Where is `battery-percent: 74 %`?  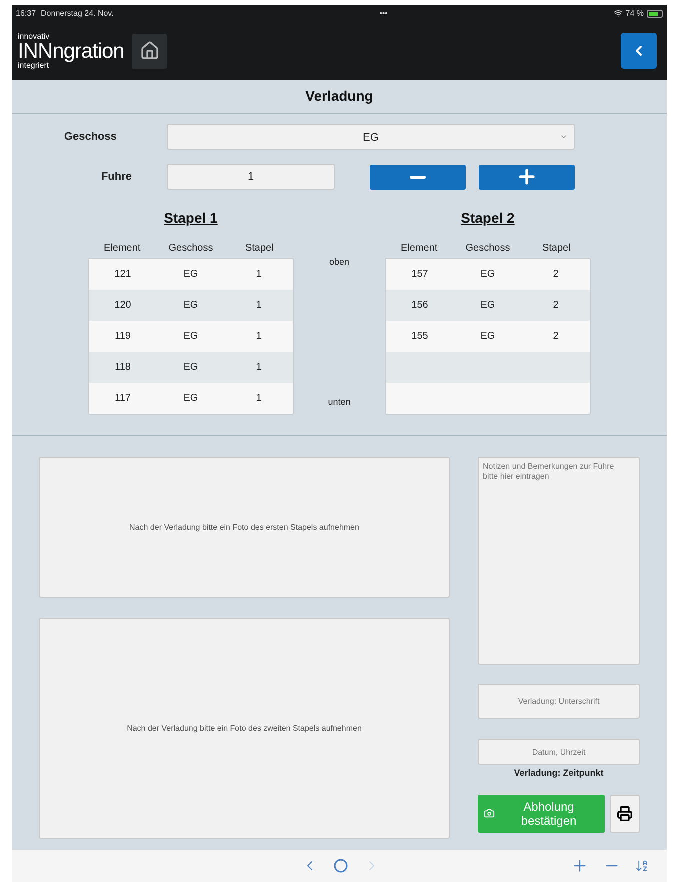 battery-percent: 74 % is located at coordinates (635, 14).